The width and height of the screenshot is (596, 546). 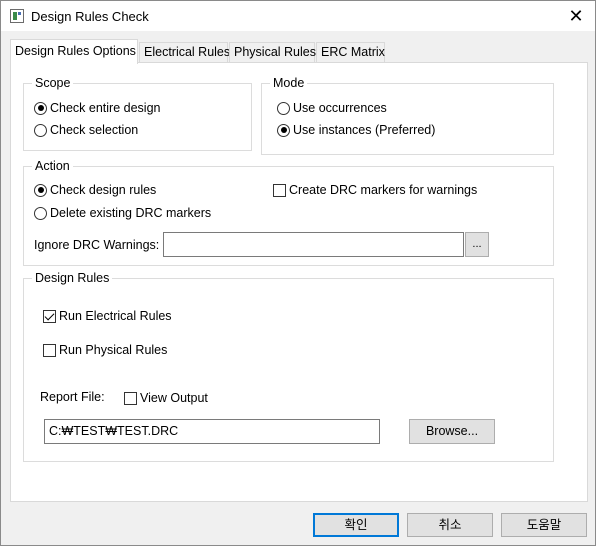 I want to click on run-electrical-rules-checkbox: Run Electrical Rules, so click(x=107, y=316).